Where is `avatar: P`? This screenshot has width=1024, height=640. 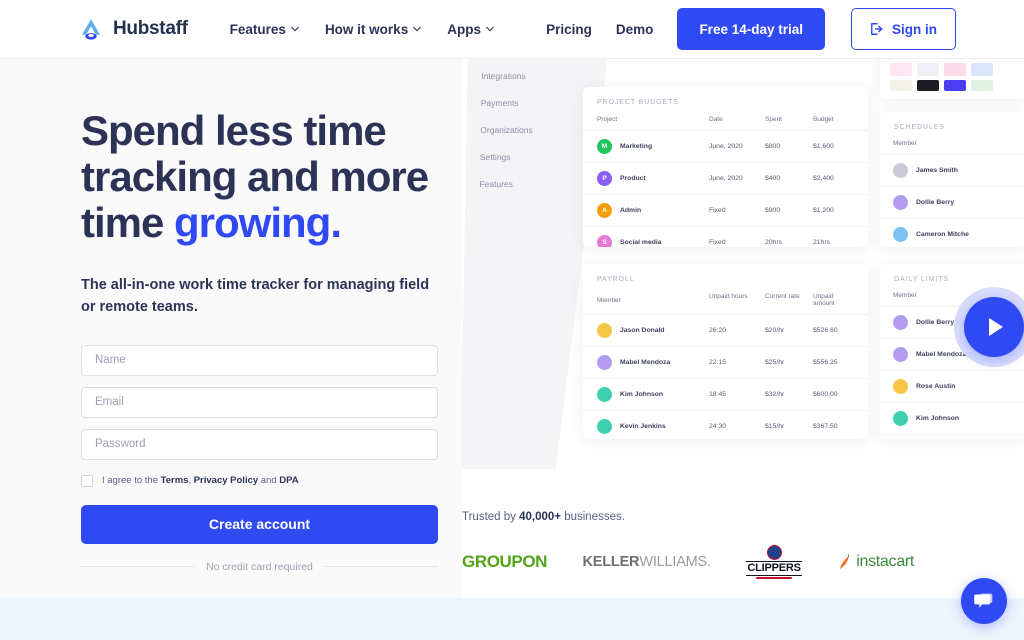 avatar: P is located at coordinates (604, 178).